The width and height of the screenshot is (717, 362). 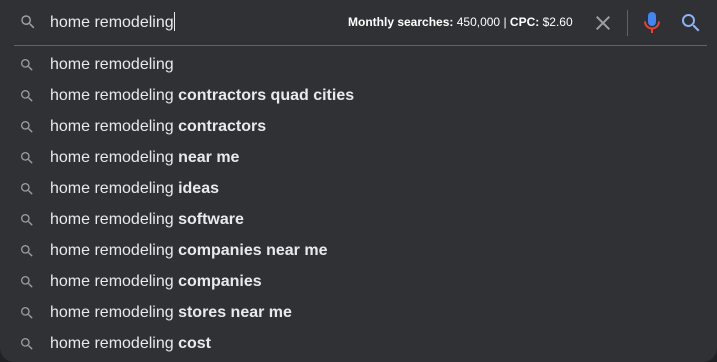 I want to click on suggestion-text: home remodeling software, so click(x=147, y=220).